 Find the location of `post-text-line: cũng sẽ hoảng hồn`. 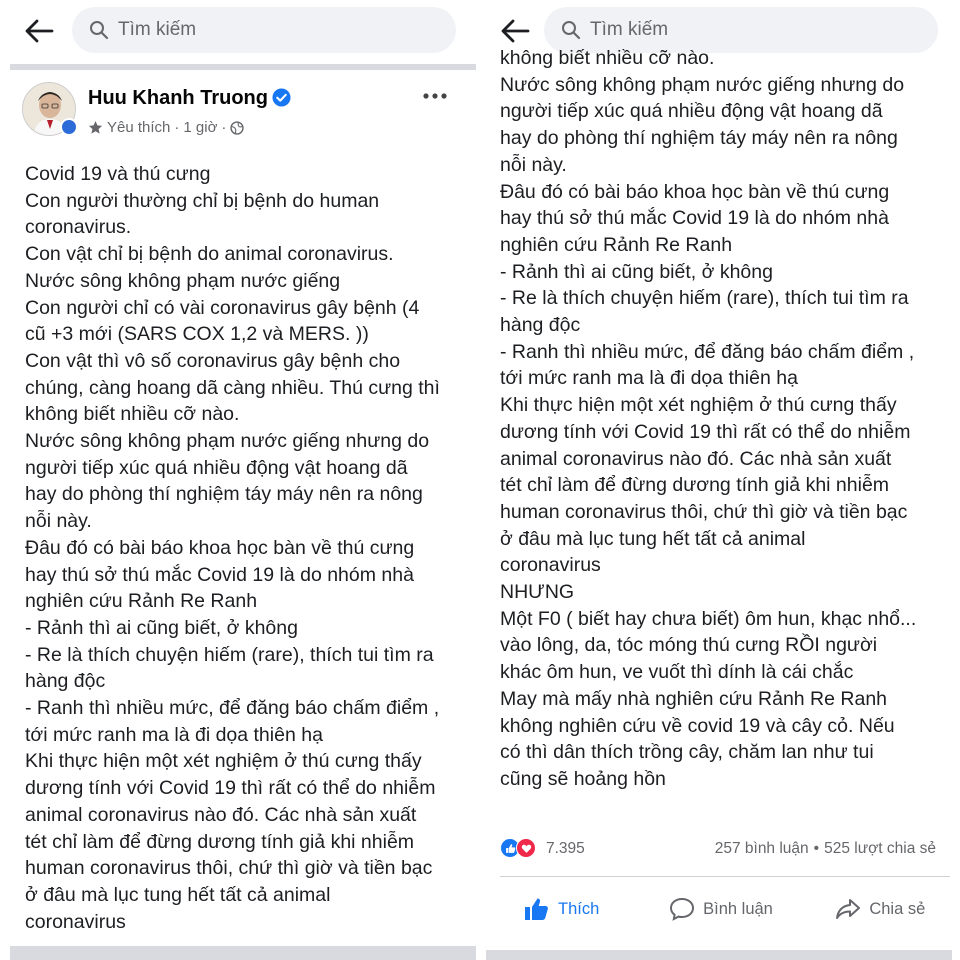

post-text-line: cũng sẽ hoảng hồn is located at coordinates (583, 778).